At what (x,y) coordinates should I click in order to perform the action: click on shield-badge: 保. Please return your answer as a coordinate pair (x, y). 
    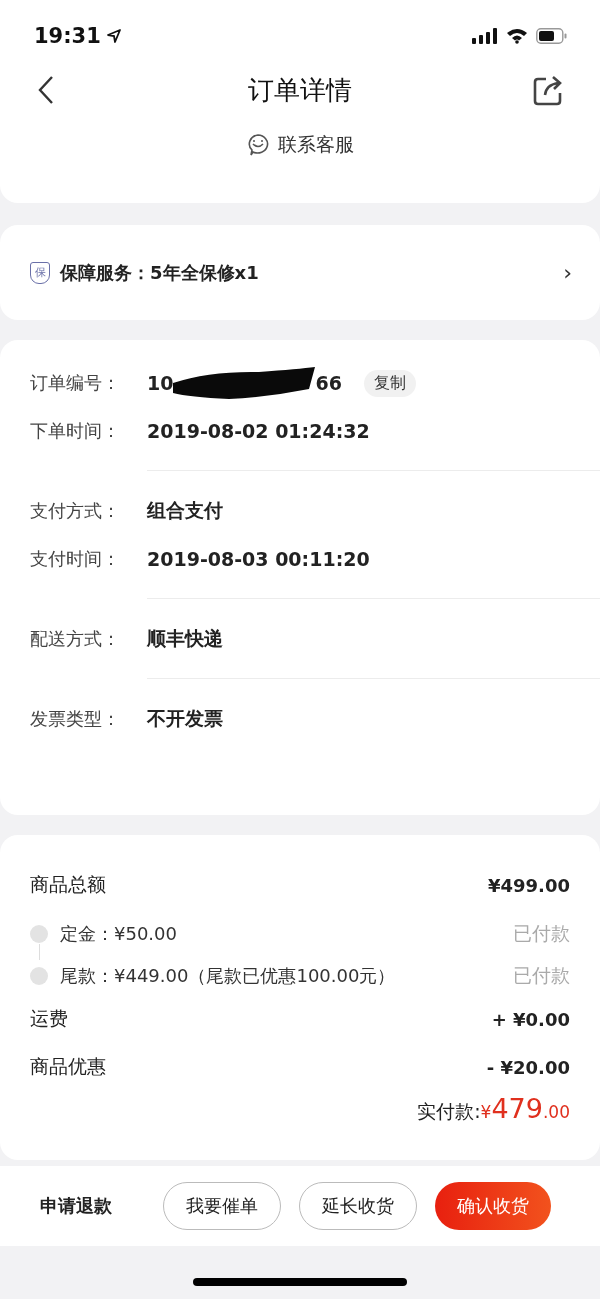
    Looking at the image, I should click on (40, 272).